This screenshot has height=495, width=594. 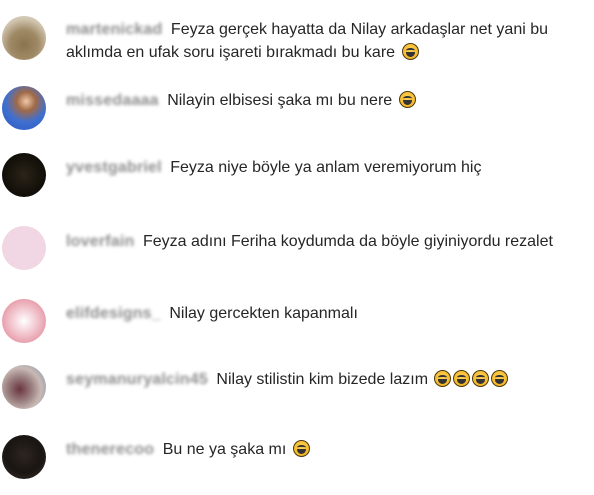 What do you see at coordinates (110, 449) in the screenshot?
I see `comment-username: thenerecoo` at bounding box center [110, 449].